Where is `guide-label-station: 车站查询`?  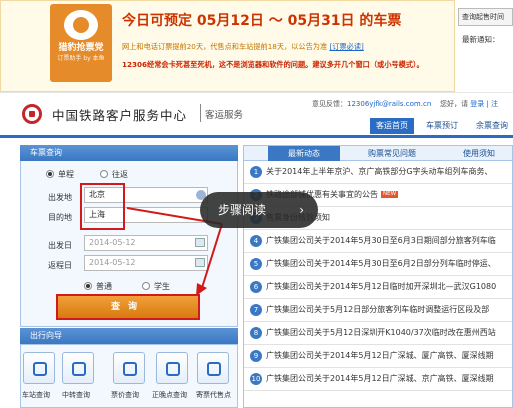 guide-label-station: 车站查询 is located at coordinates (36, 395).